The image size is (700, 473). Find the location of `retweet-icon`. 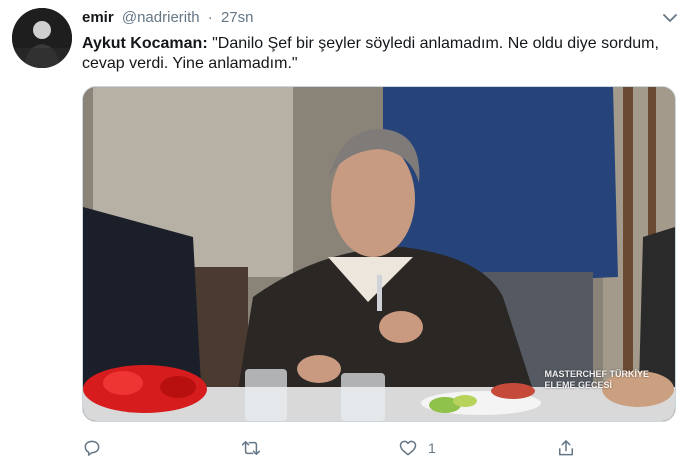

retweet-icon is located at coordinates (251, 448).